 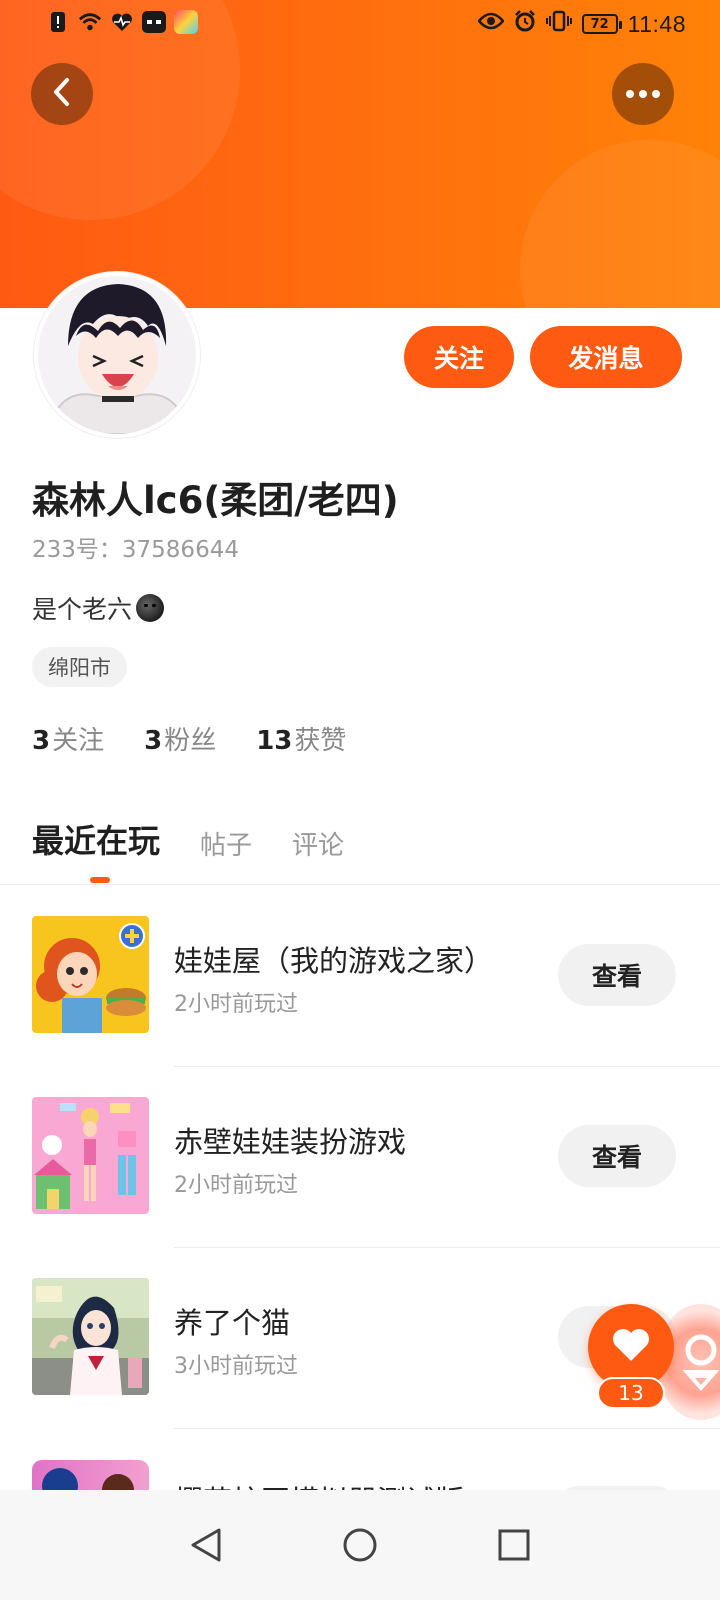 I want to click on heart-rate-icon, so click(x=122, y=22).